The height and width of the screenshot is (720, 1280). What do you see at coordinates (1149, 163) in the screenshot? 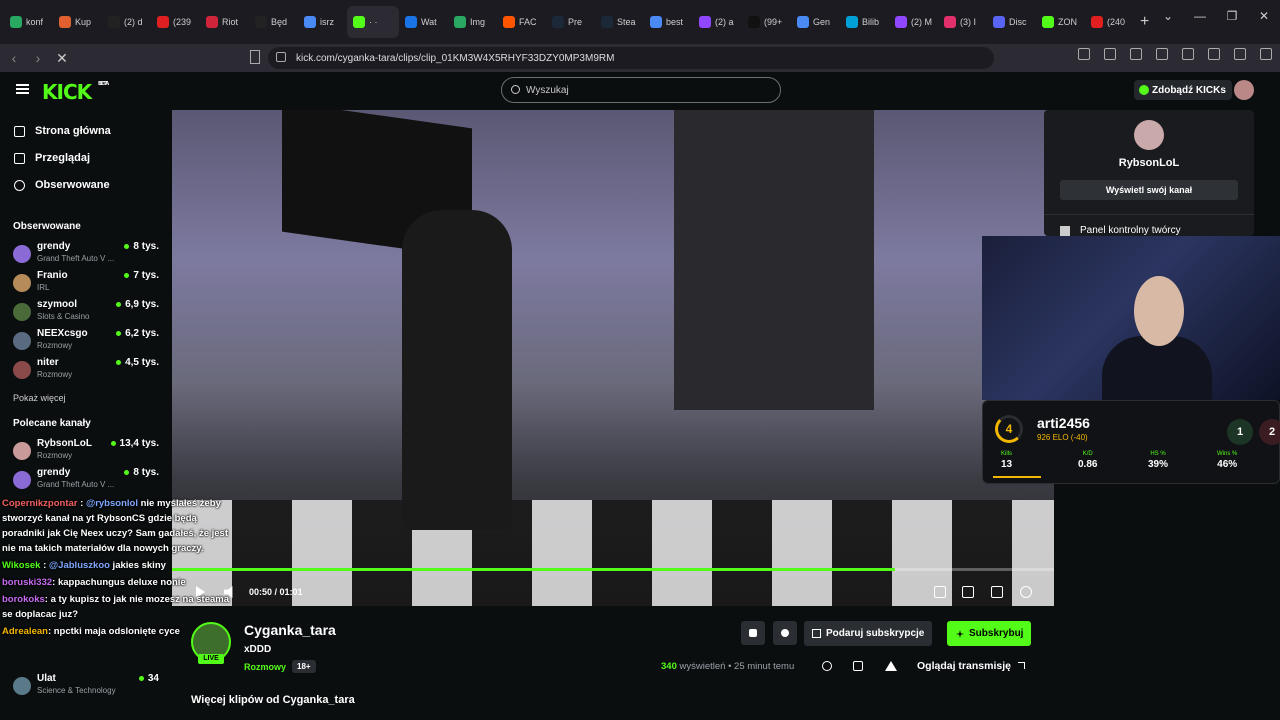
I see `dropdown-username: RybsonLoL` at bounding box center [1149, 163].